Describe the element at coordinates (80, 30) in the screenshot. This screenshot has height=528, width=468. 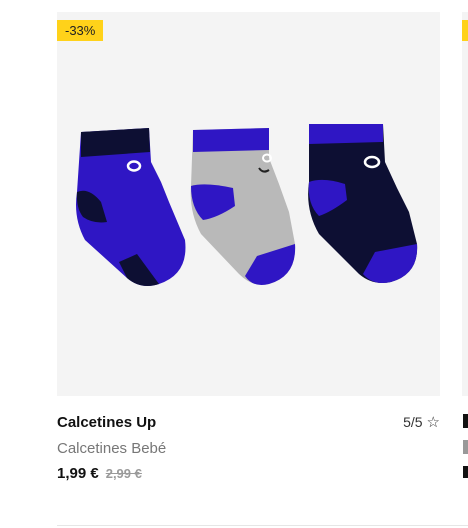
I see `discount-badge: -33%` at that location.